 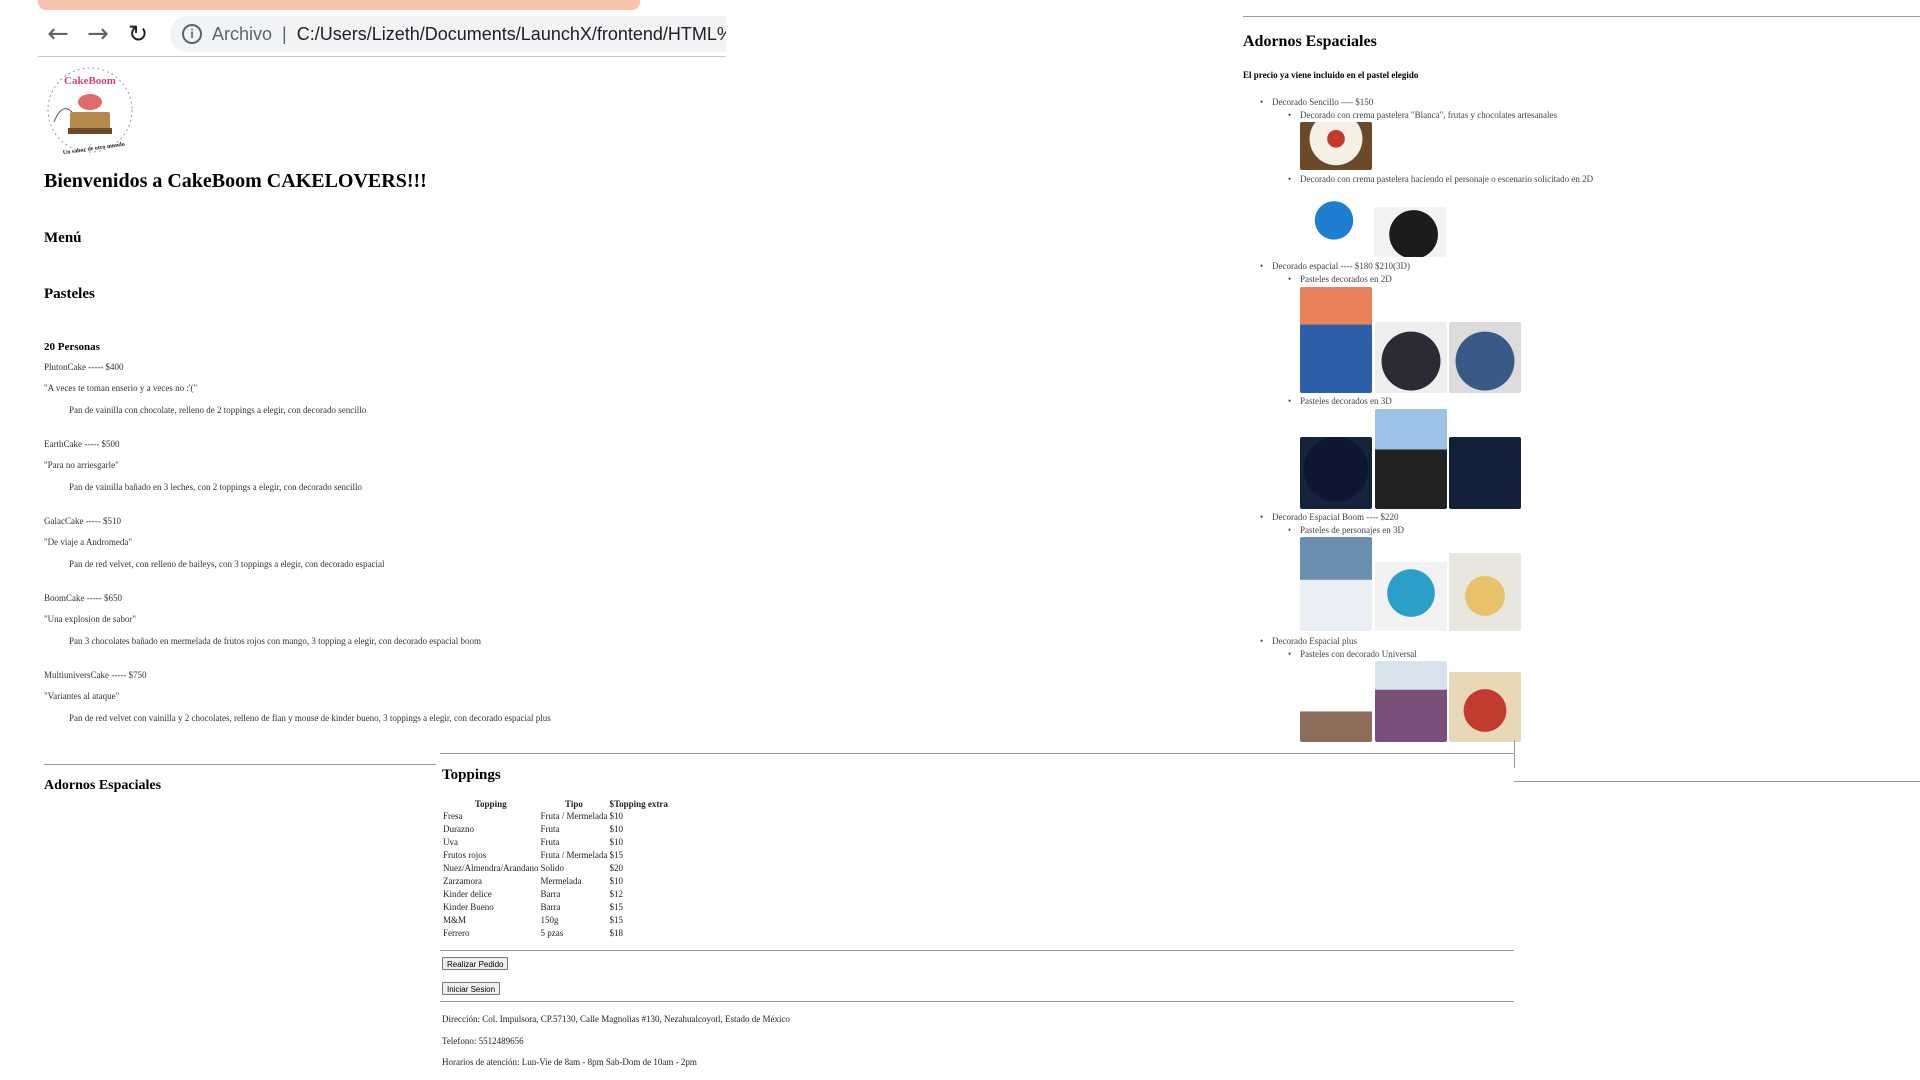 I want to click on table-row: Kinder Bueno Barra $15, so click(x=555, y=907).